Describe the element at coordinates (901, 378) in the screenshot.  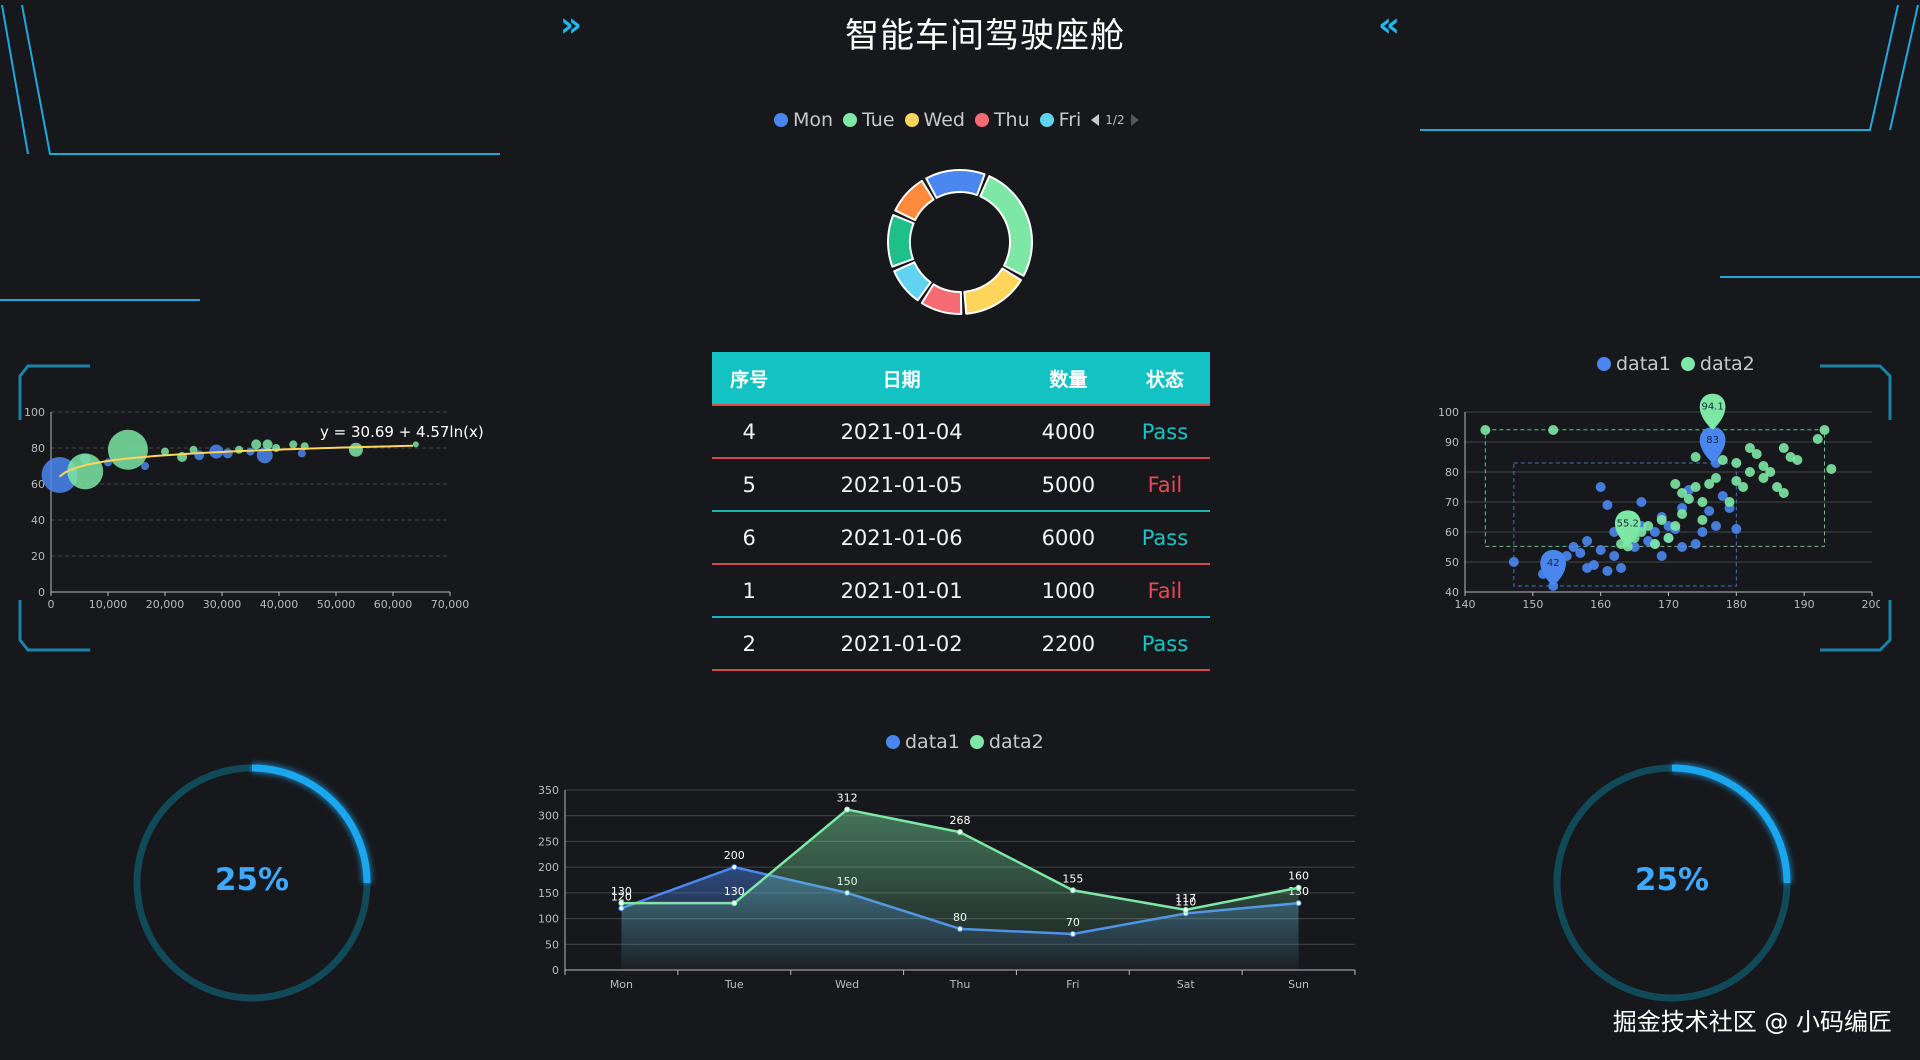
I see `table-header-cell: 日期` at that location.